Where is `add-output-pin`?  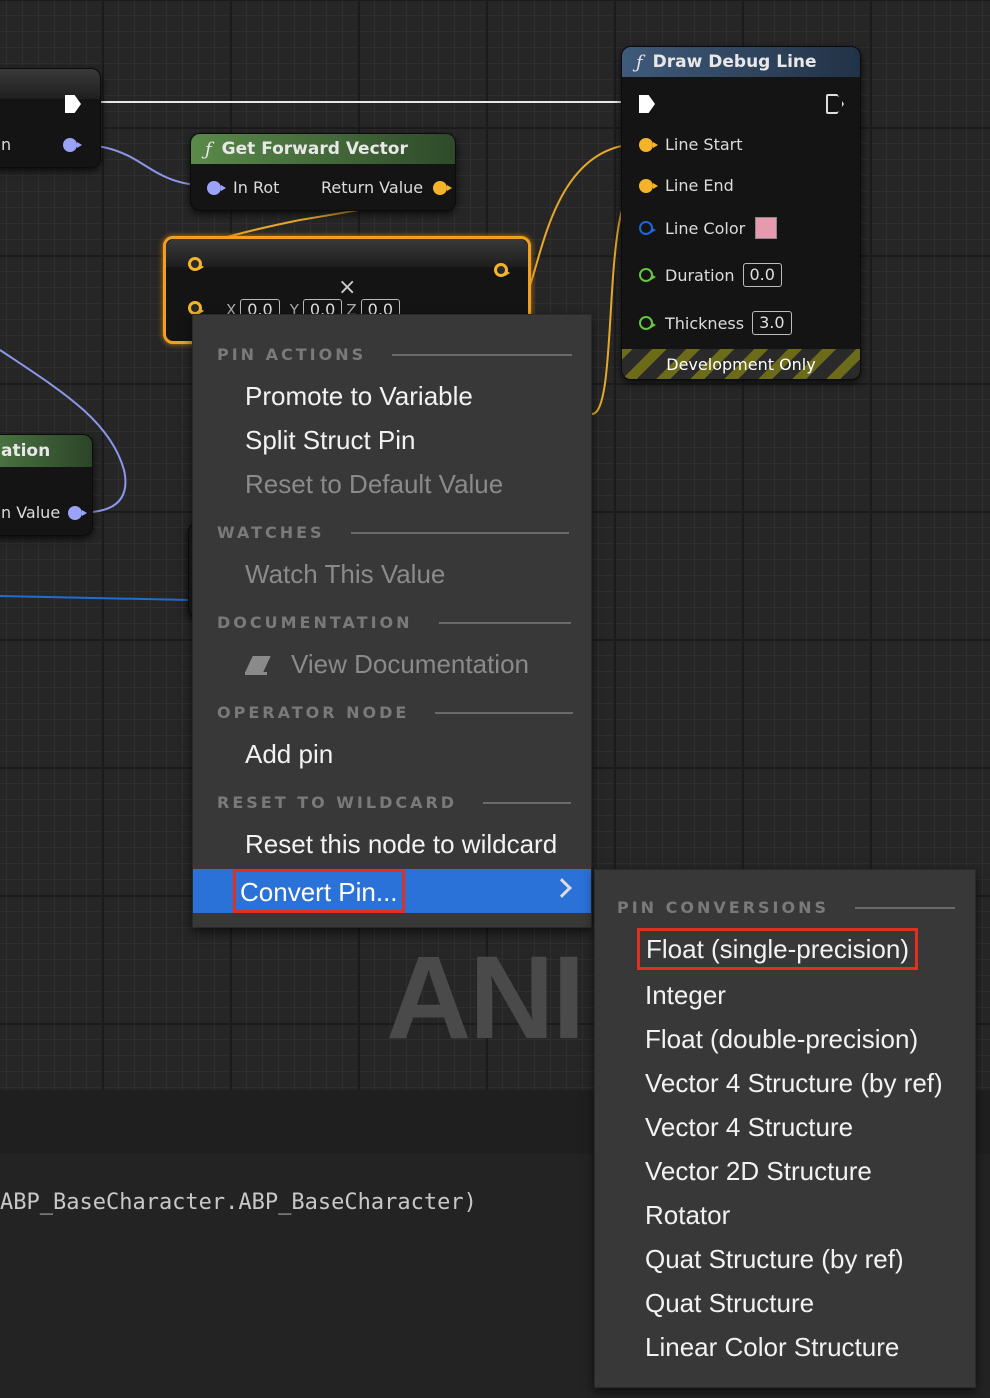 add-output-pin is located at coordinates (502, 270).